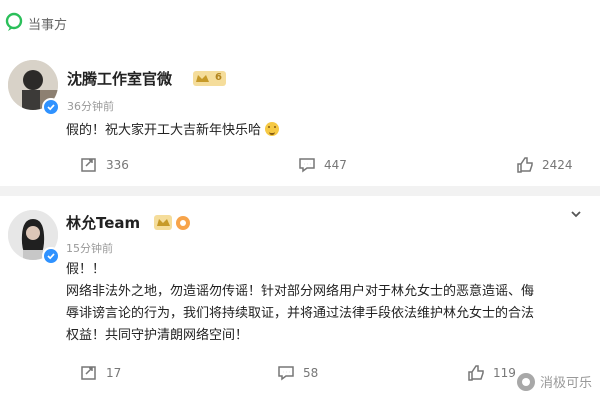  Describe the element at coordinates (114, 373) in the screenshot. I see `repost-count: 17` at that location.